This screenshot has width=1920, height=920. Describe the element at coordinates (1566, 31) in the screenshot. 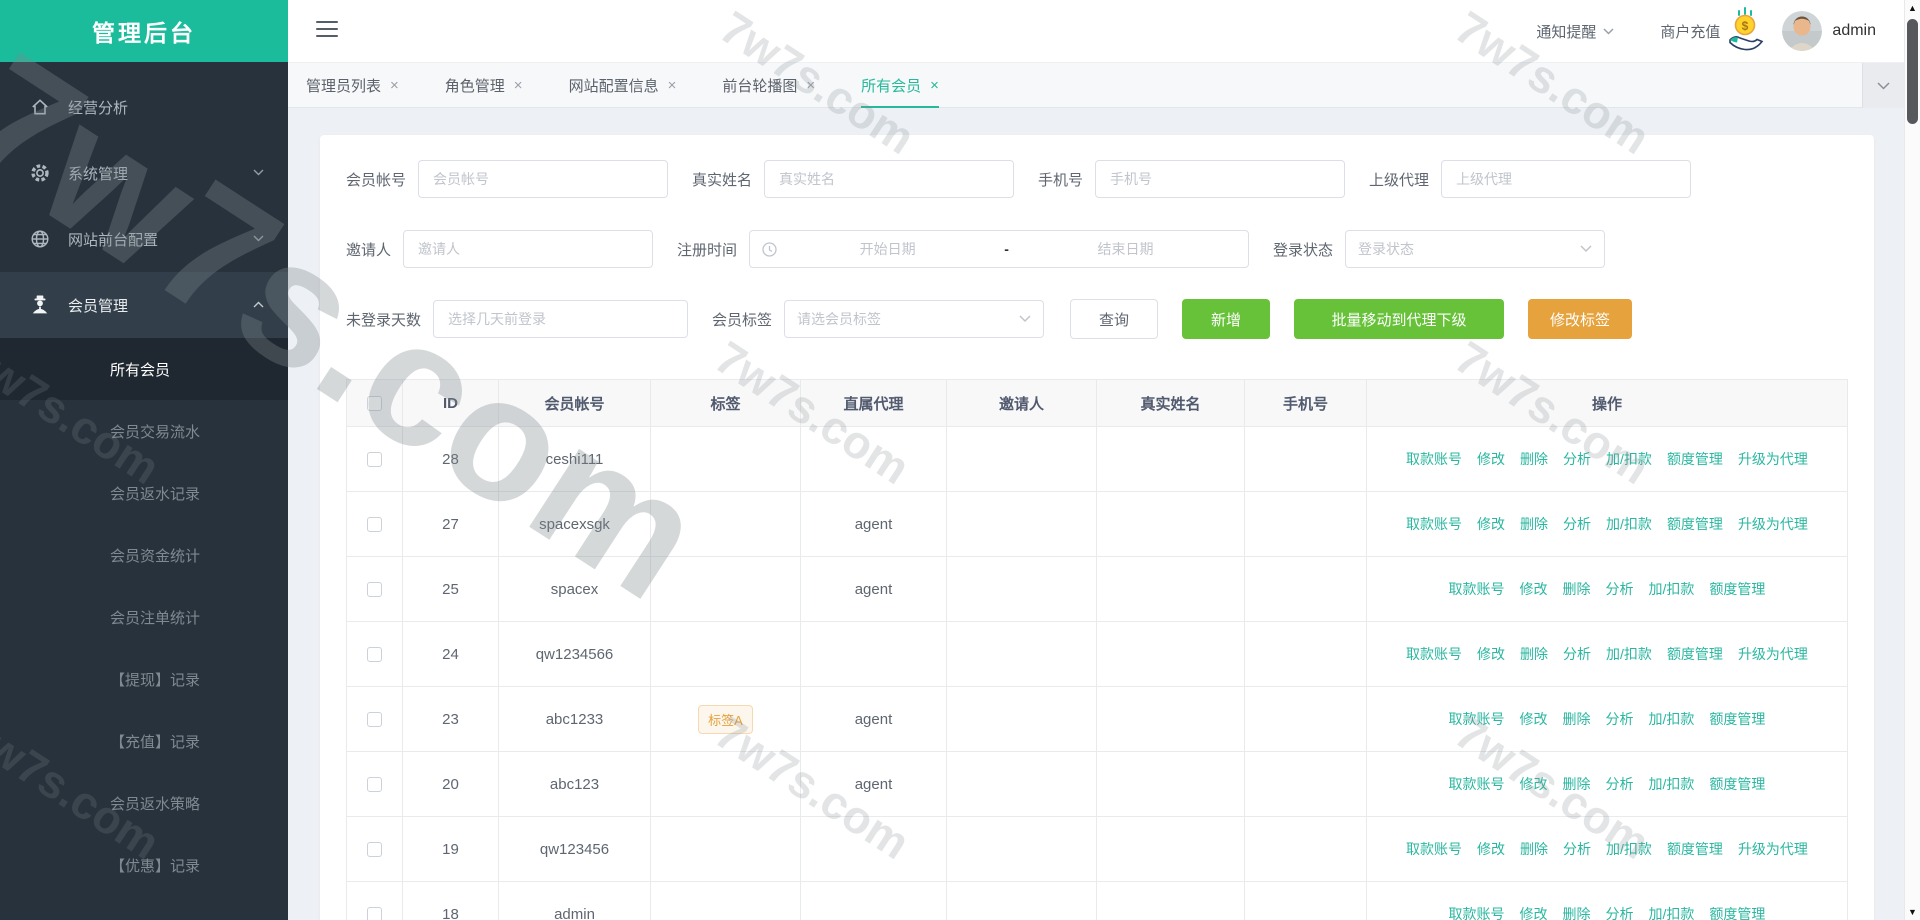

I see `notice-dropdown: 通知提醒` at that location.